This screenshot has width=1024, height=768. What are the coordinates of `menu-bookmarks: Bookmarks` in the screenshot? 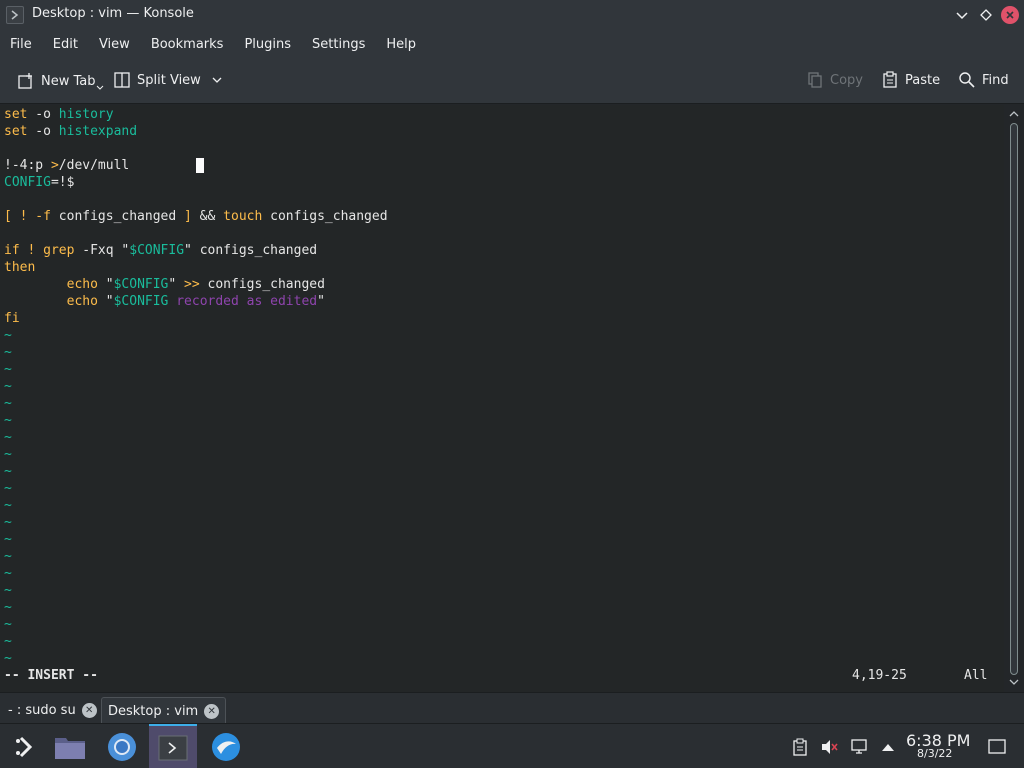 It's located at (187, 44).